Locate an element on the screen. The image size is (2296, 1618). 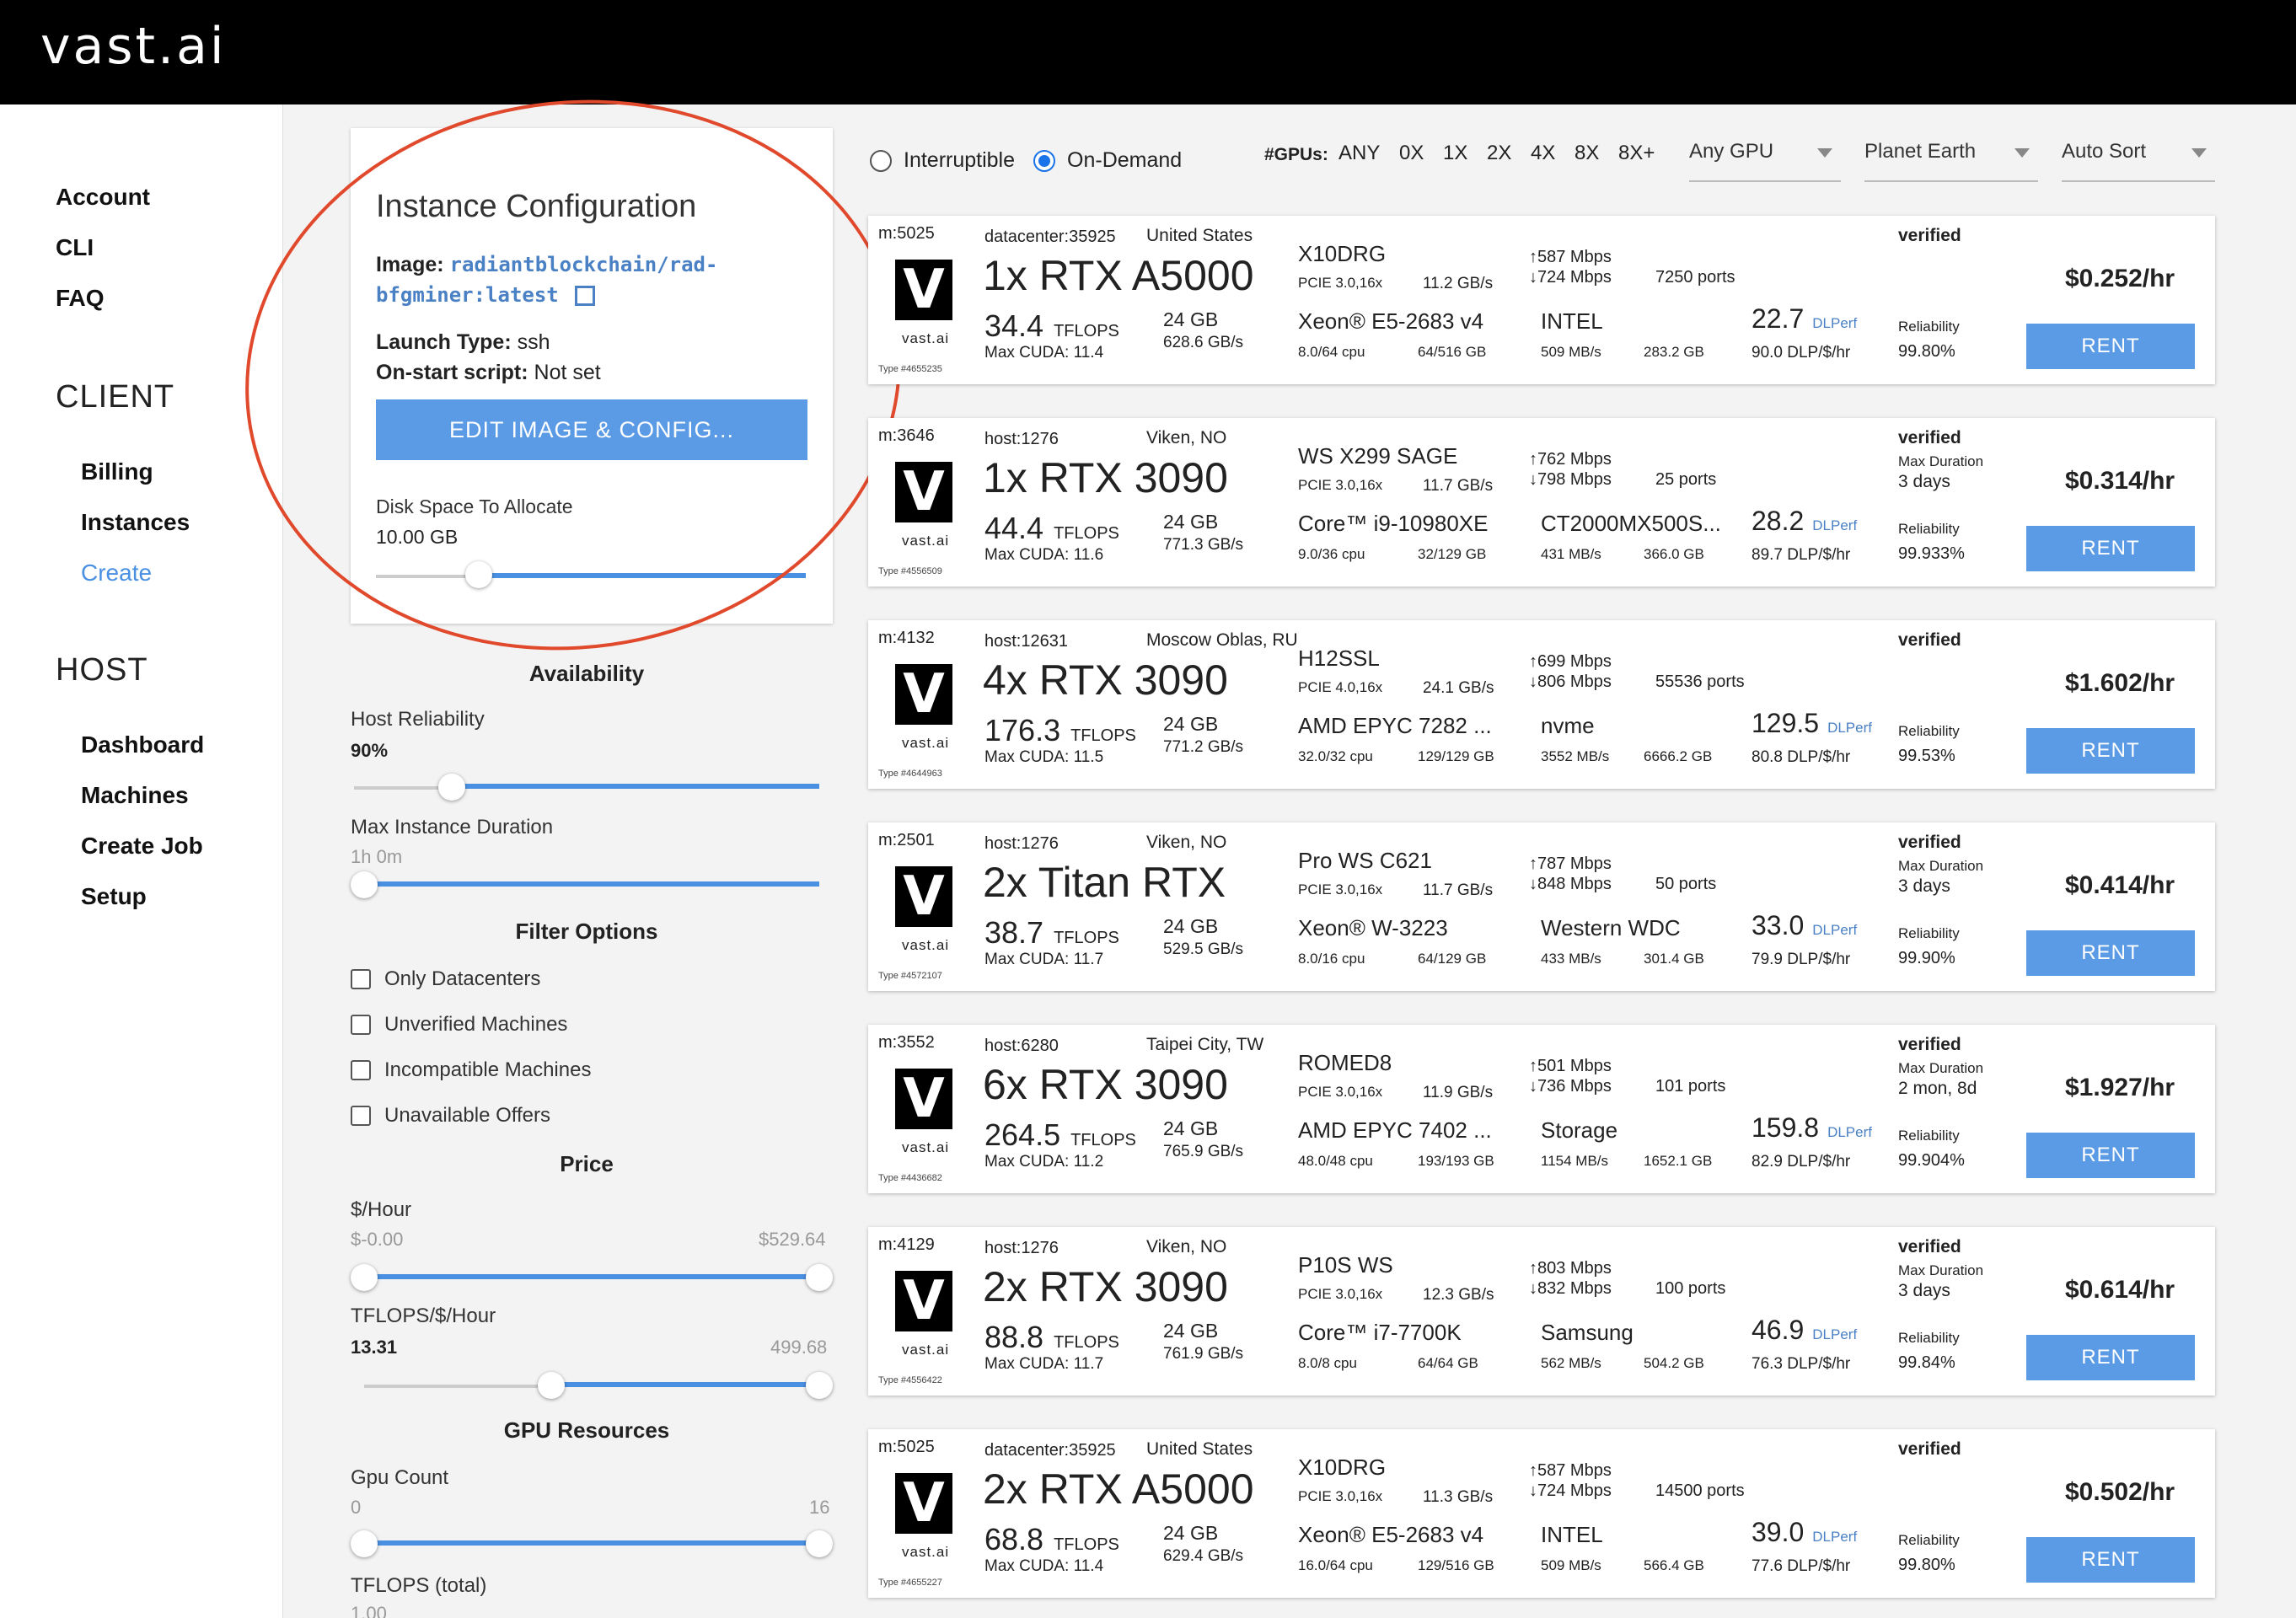
on-demand-label: On-Demand is located at coordinates (1124, 160).